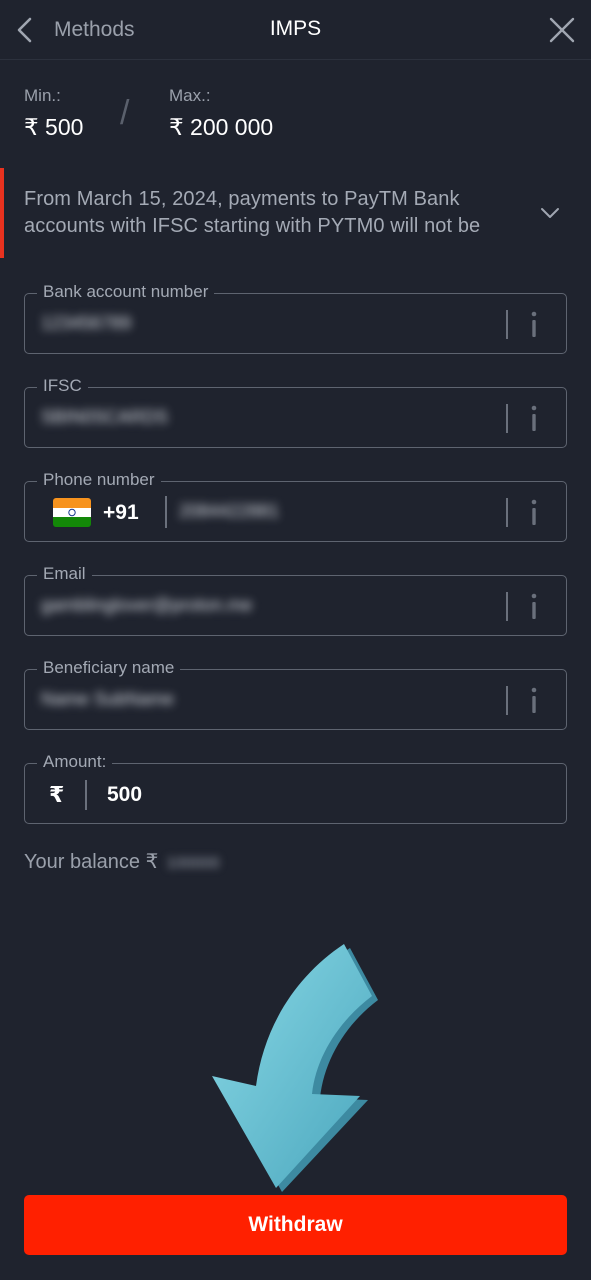  Describe the element at coordinates (126, 292) in the screenshot. I see `bank-account-label: Bank account number` at that location.